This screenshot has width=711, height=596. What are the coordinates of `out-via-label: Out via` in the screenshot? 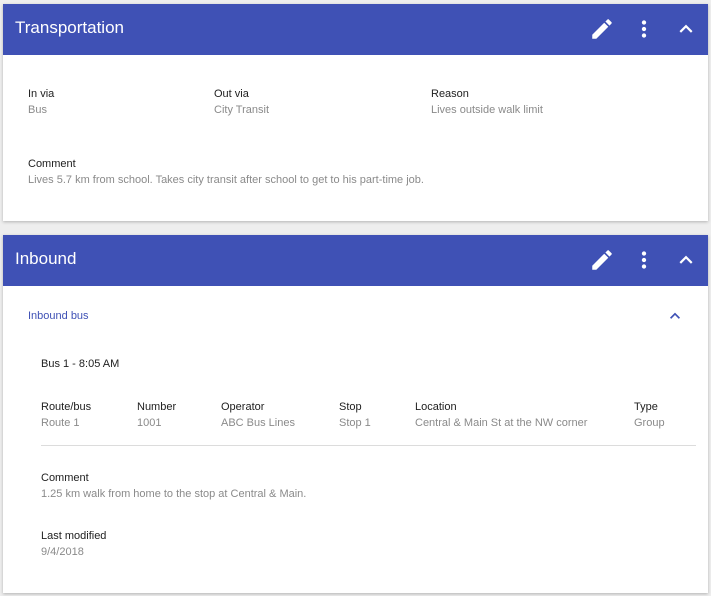 It's located at (231, 94).